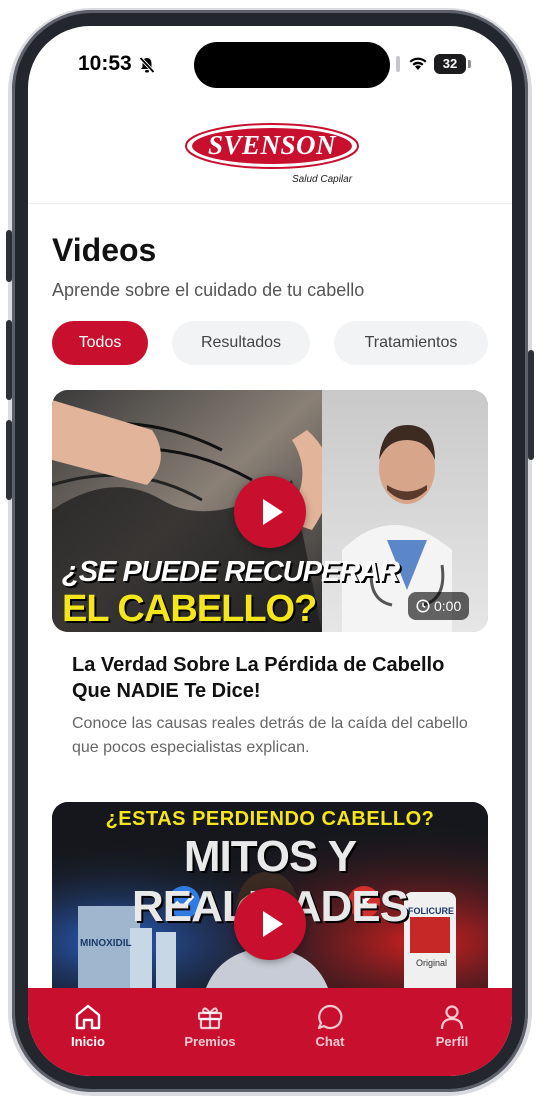 The image size is (540, 1104). Describe the element at coordinates (88, 1041) in the screenshot. I see `nav-label-inicio: Inicio` at that location.